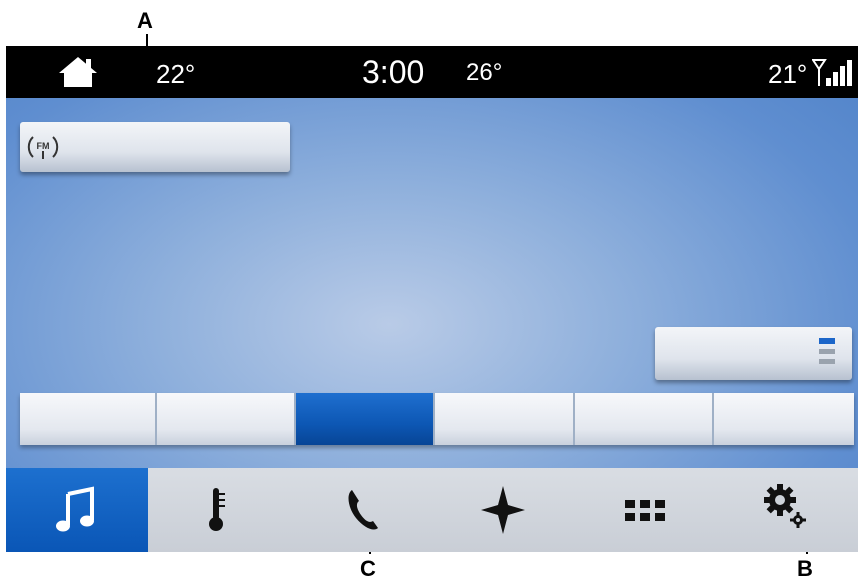 The width and height of the screenshot is (862, 582). What do you see at coordinates (368, 568) in the screenshot?
I see `callout-label-c: C` at bounding box center [368, 568].